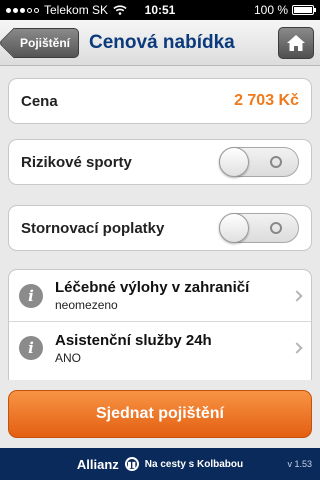 This screenshot has height=480, width=320. I want to click on home-icon, so click(296, 42).